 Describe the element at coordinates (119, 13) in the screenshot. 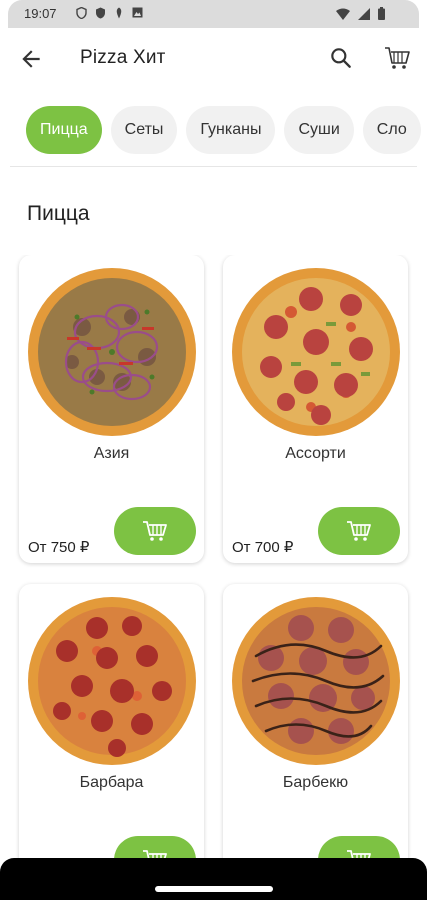

I see `location-icon` at that location.